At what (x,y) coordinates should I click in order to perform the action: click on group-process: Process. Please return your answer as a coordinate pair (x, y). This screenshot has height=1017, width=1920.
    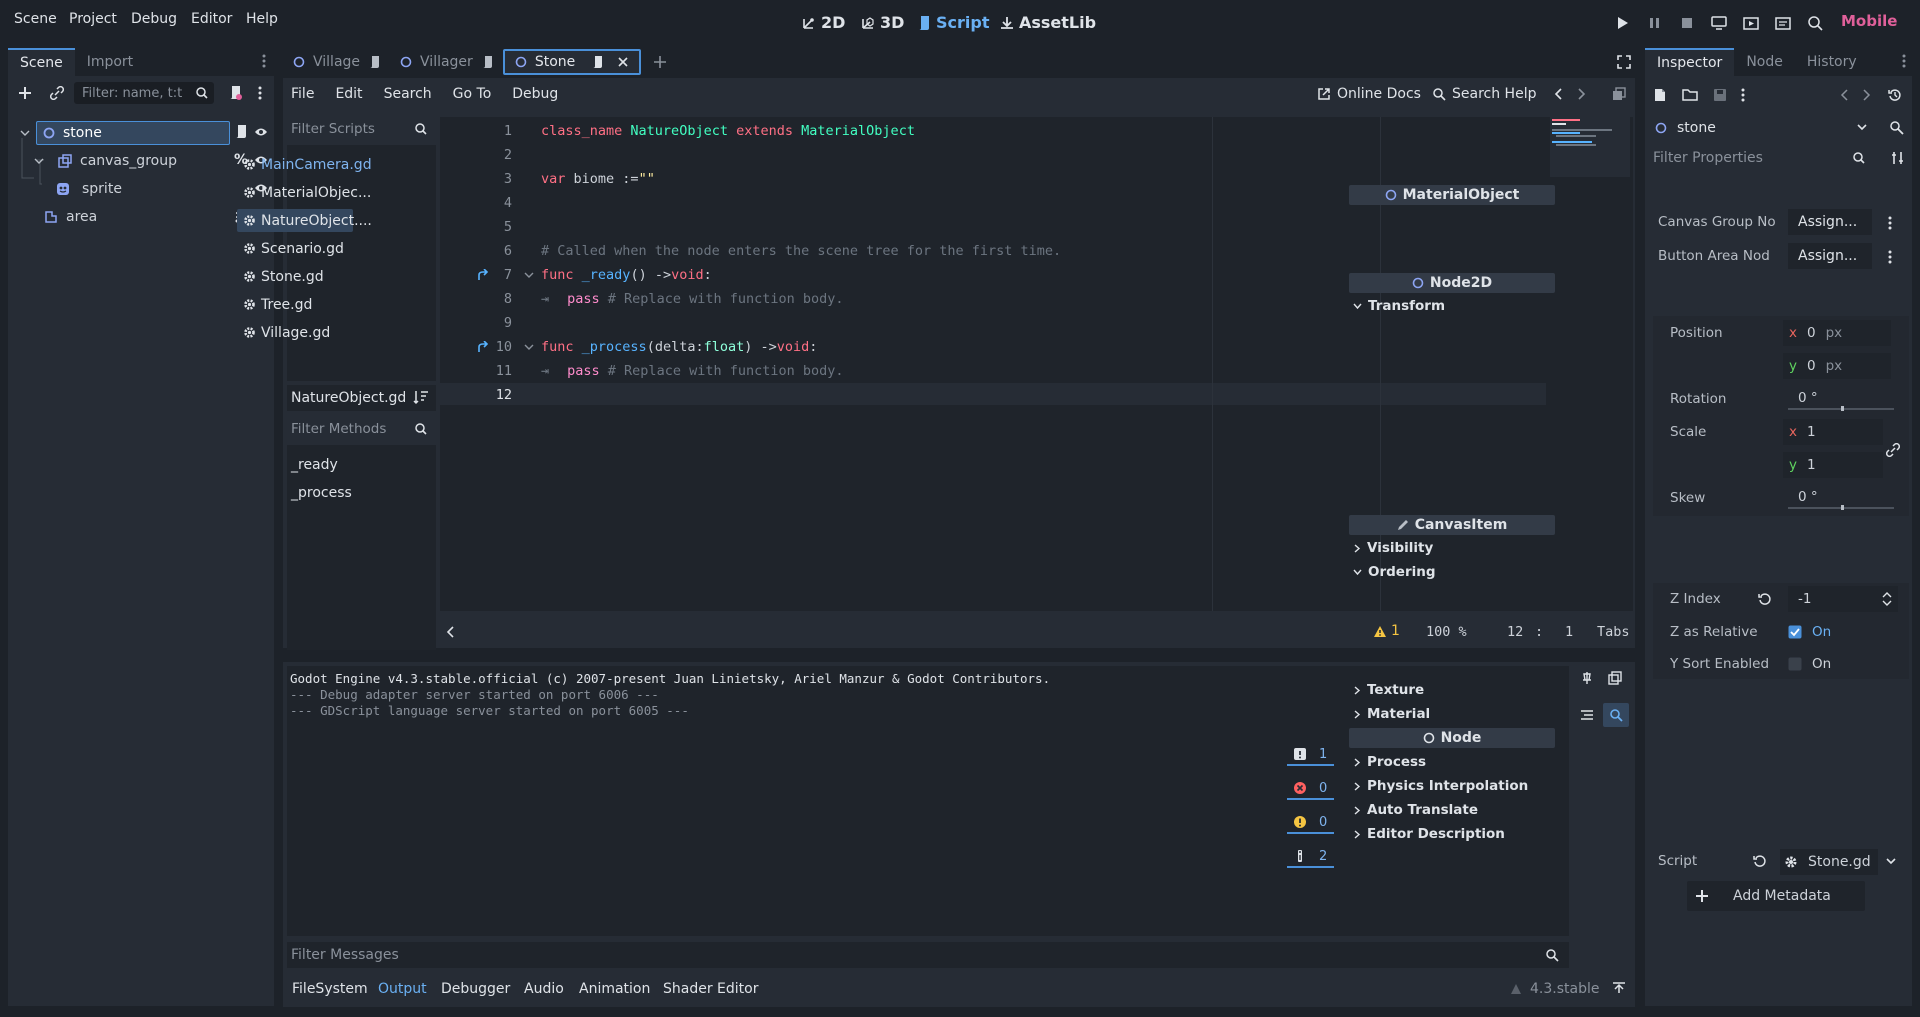
    Looking at the image, I should click on (1389, 762).